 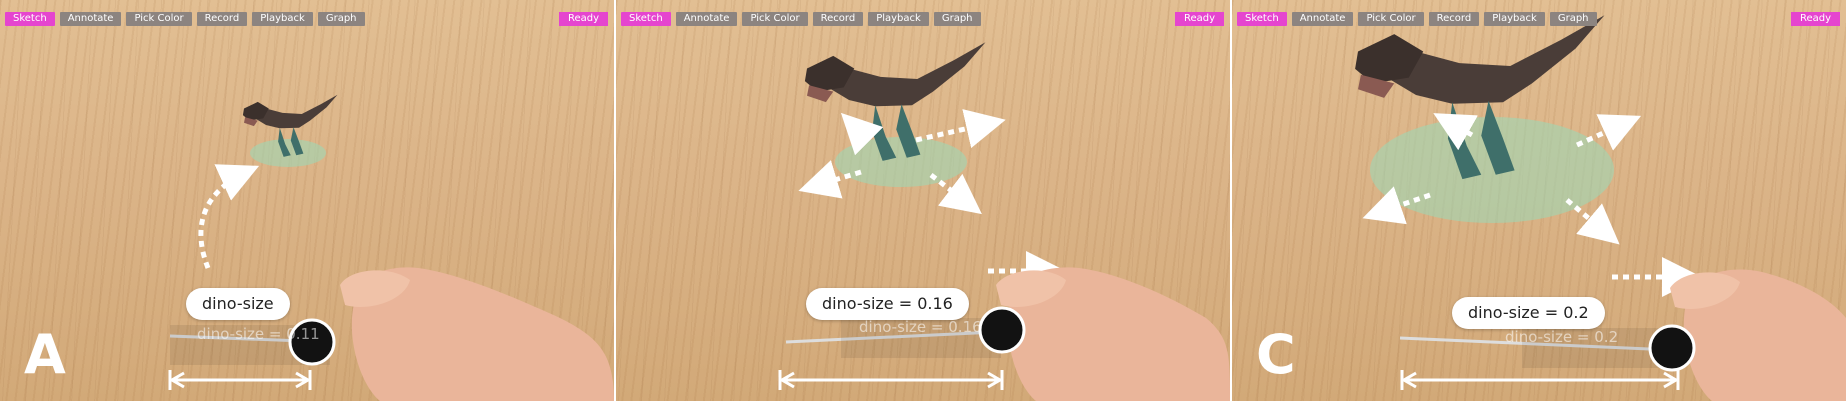 What do you see at coordinates (238, 304) in the screenshot?
I see `parameter-label: dino-size` at bounding box center [238, 304].